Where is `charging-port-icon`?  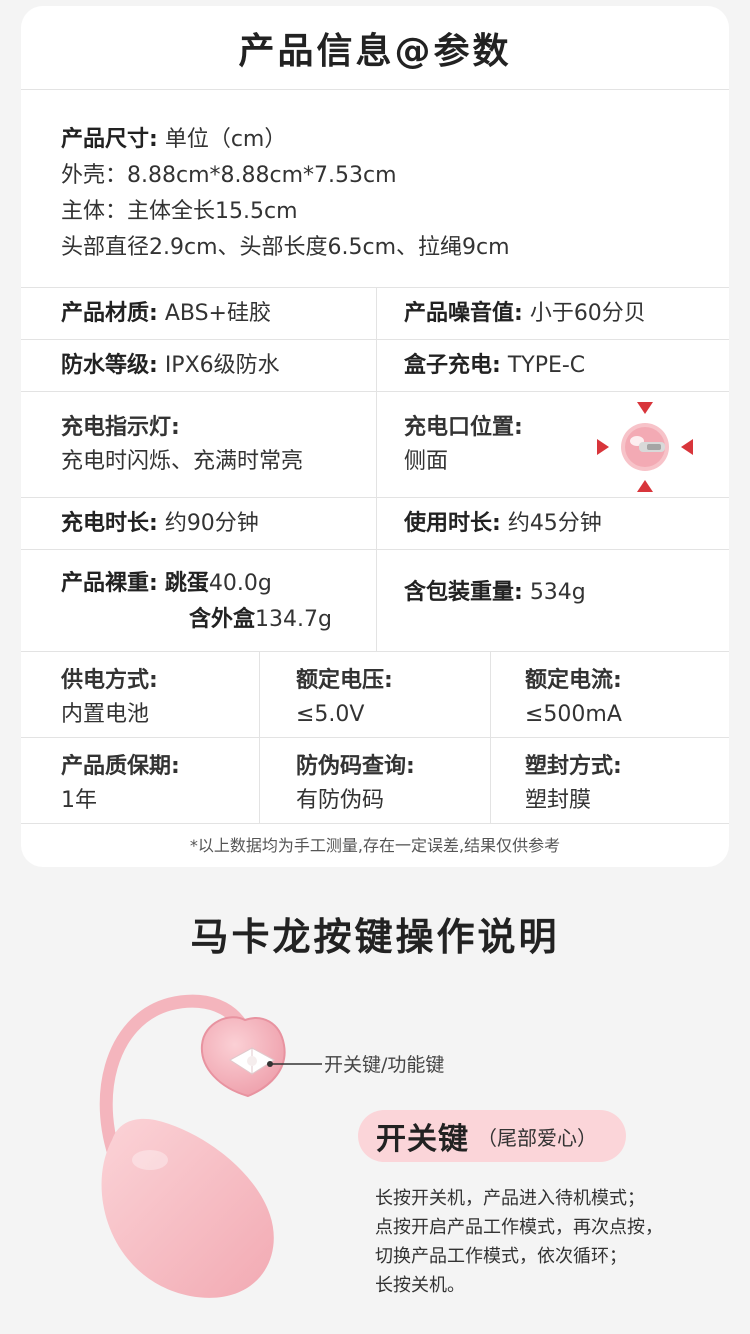 charging-port-icon is located at coordinates (645, 447).